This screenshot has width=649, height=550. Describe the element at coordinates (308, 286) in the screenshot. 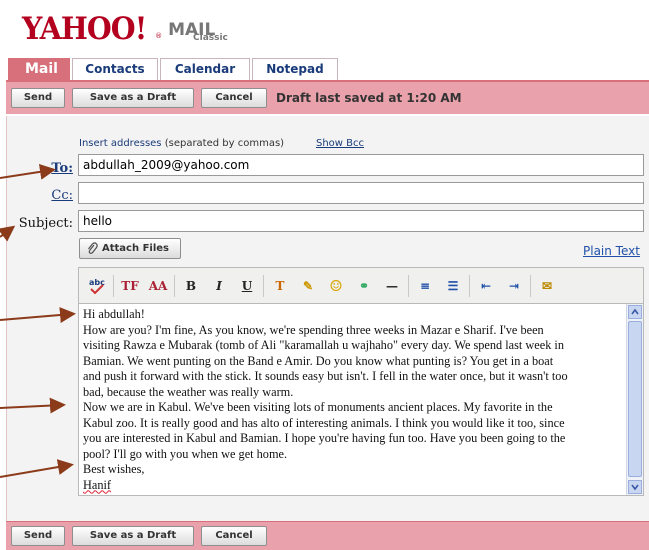

I see `highlight-icon: ✎` at that location.